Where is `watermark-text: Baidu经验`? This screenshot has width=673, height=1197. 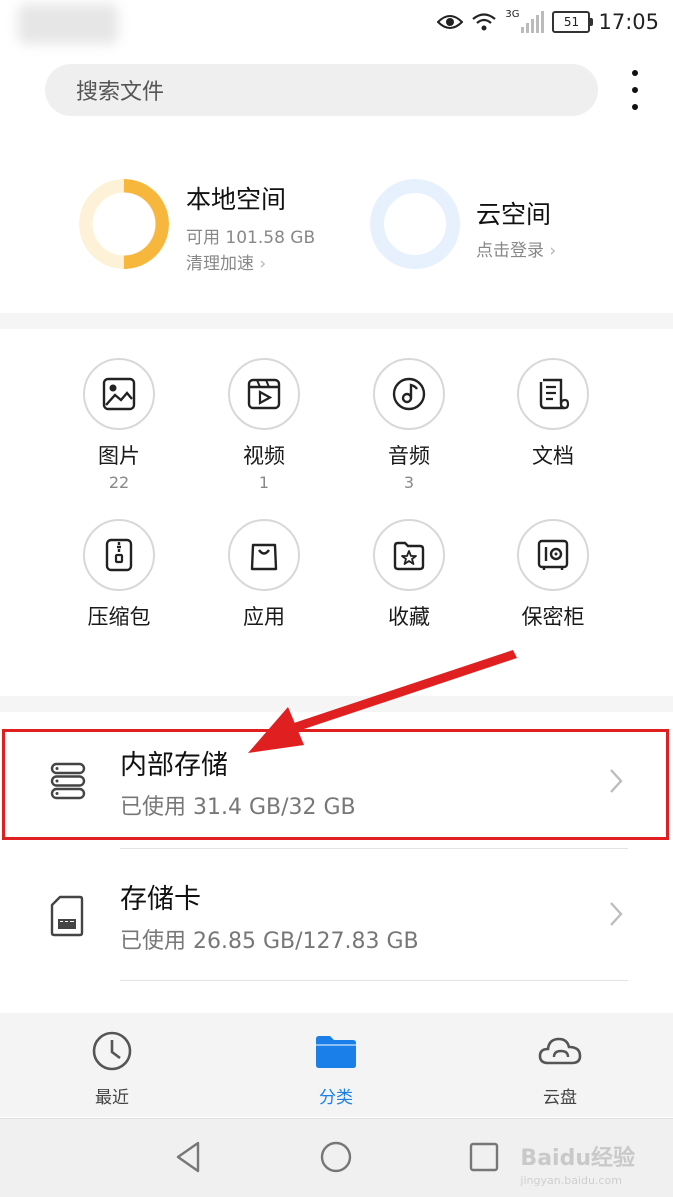 watermark-text: Baidu经验 is located at coordinates (577, 1158).